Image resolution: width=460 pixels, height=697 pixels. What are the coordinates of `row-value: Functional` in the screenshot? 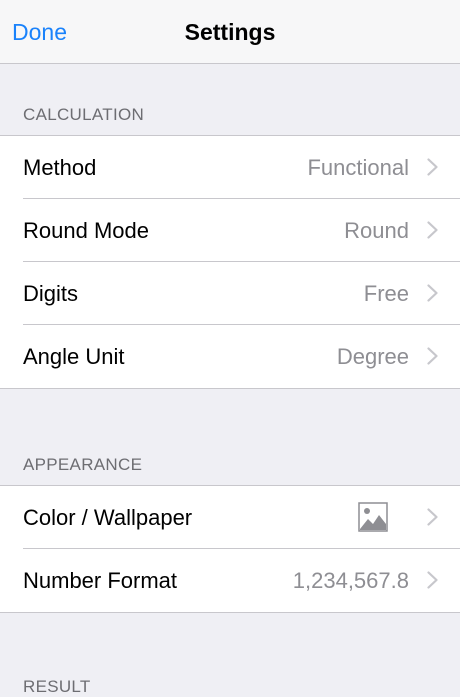 It's located at (358, 167).